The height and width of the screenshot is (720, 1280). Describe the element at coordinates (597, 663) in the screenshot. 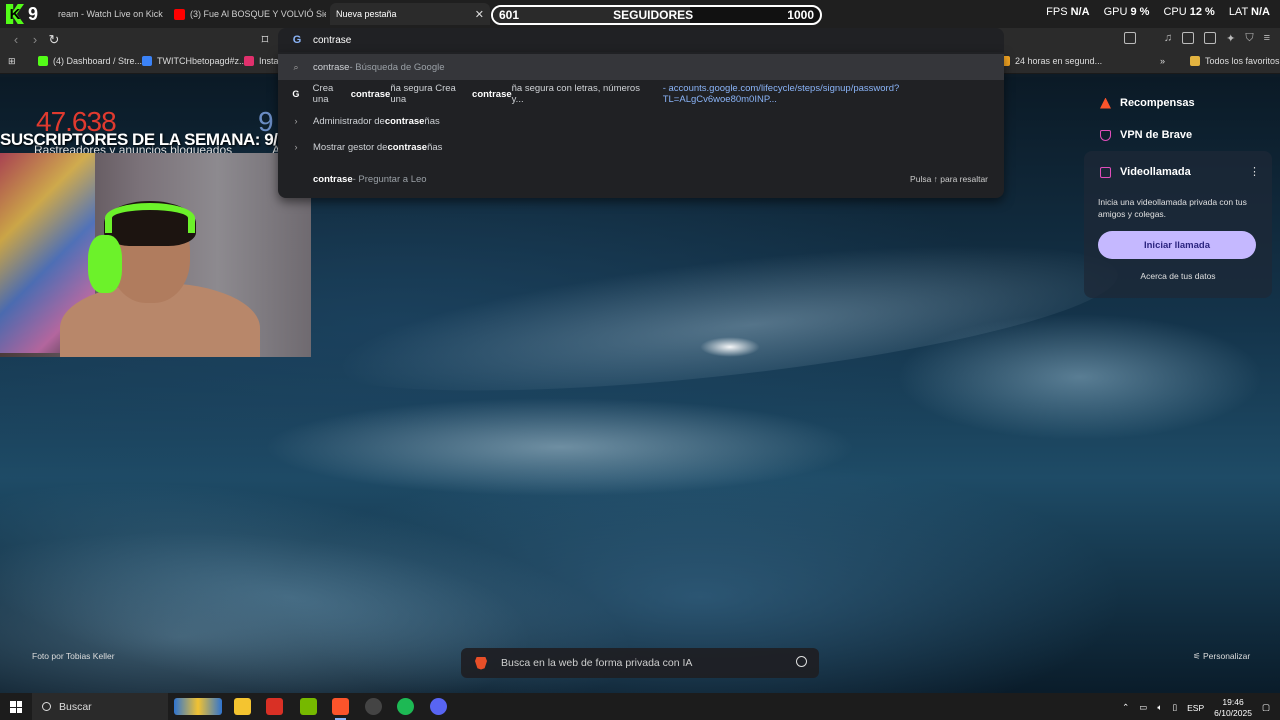

I see `ai-search-placeholder: Busca en la web de forma privada con IA` at that location.